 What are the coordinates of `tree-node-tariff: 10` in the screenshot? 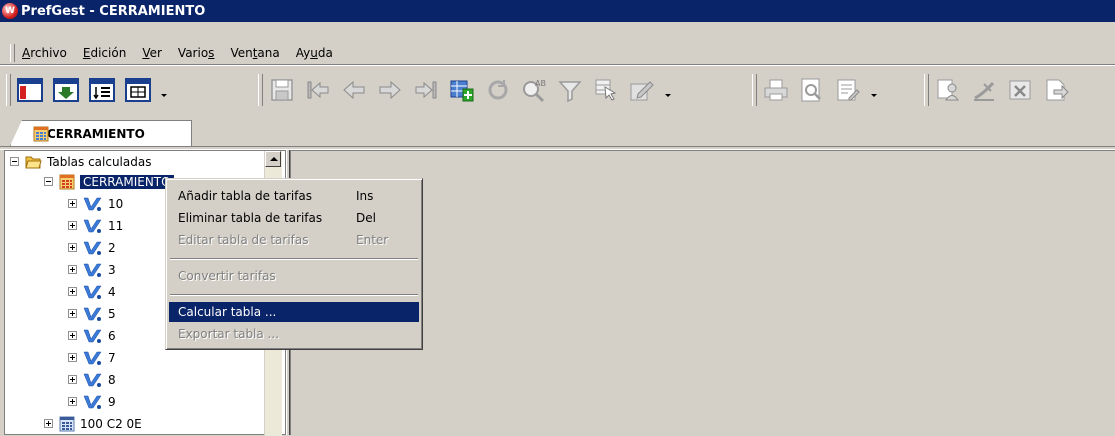 It's located at (95, 203).